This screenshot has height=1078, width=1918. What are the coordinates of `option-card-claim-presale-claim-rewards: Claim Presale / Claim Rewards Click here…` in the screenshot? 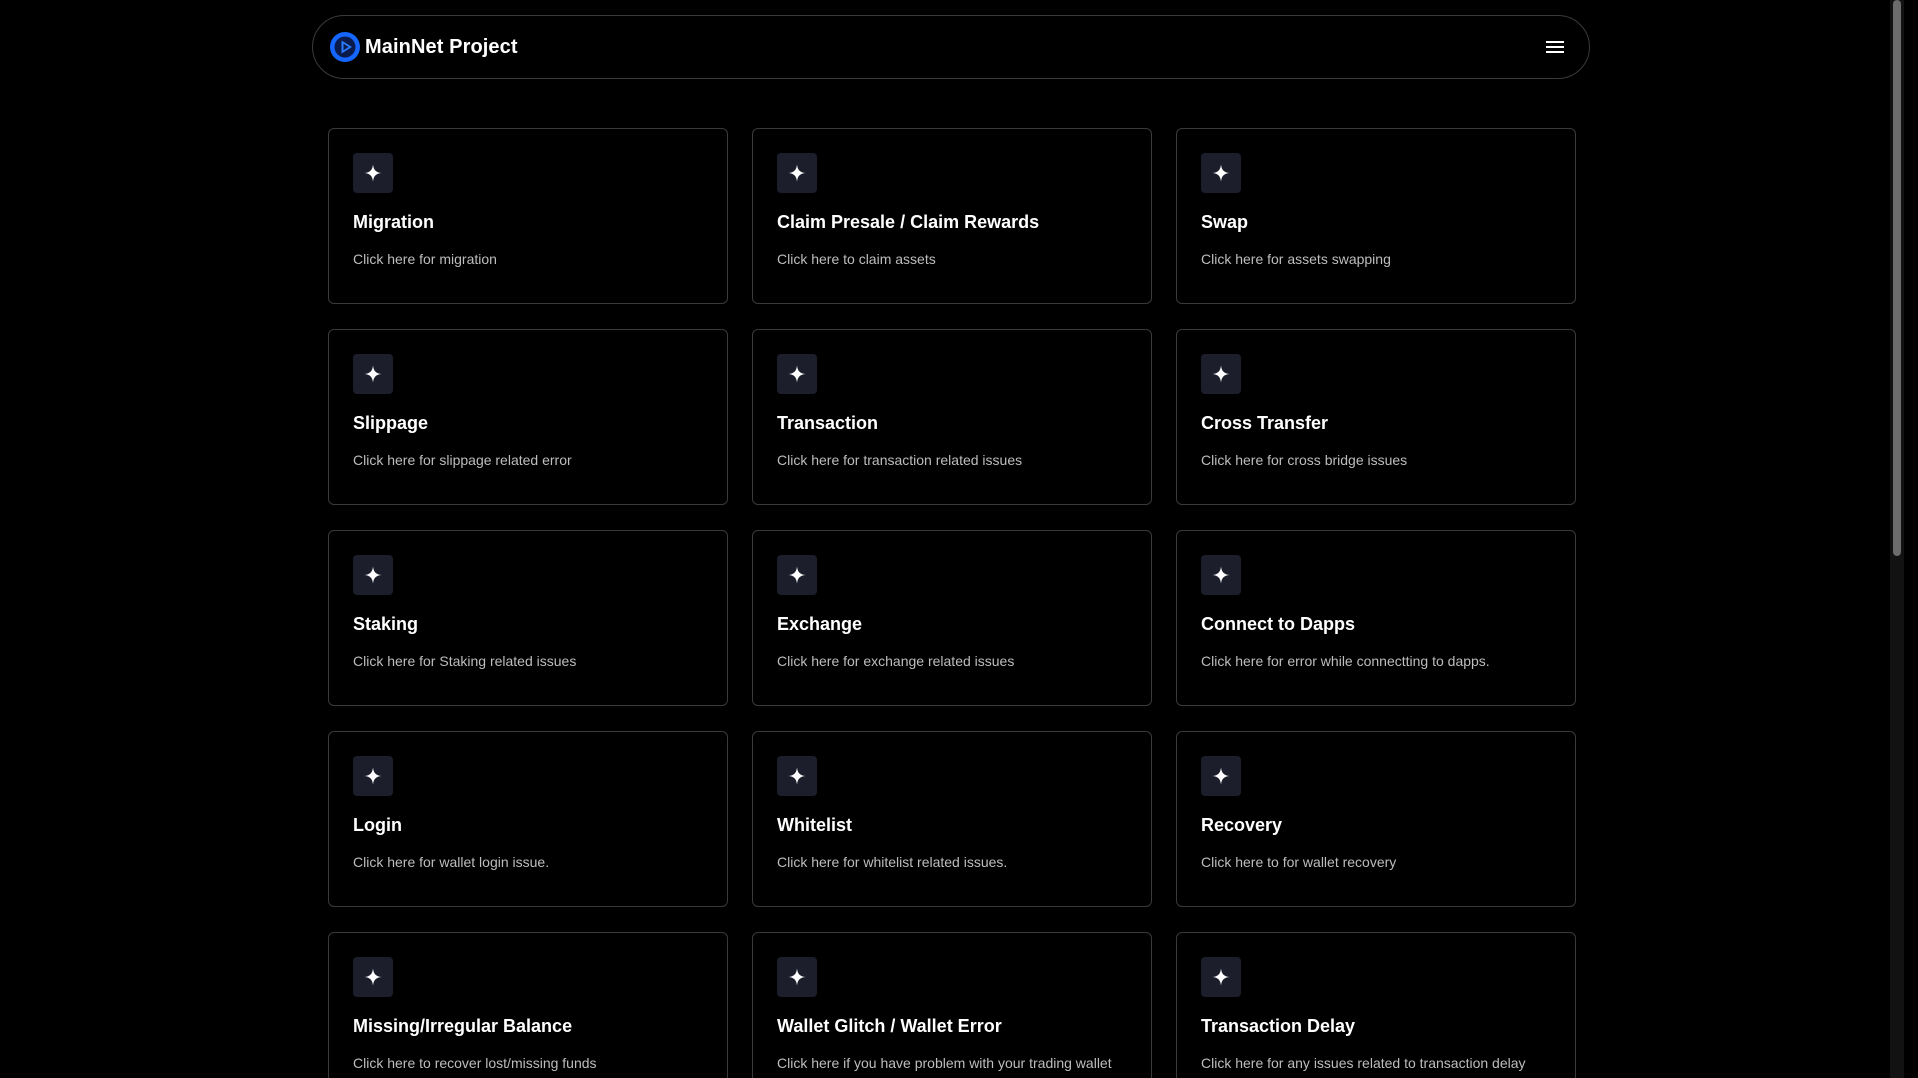 It's located at (952, 216).